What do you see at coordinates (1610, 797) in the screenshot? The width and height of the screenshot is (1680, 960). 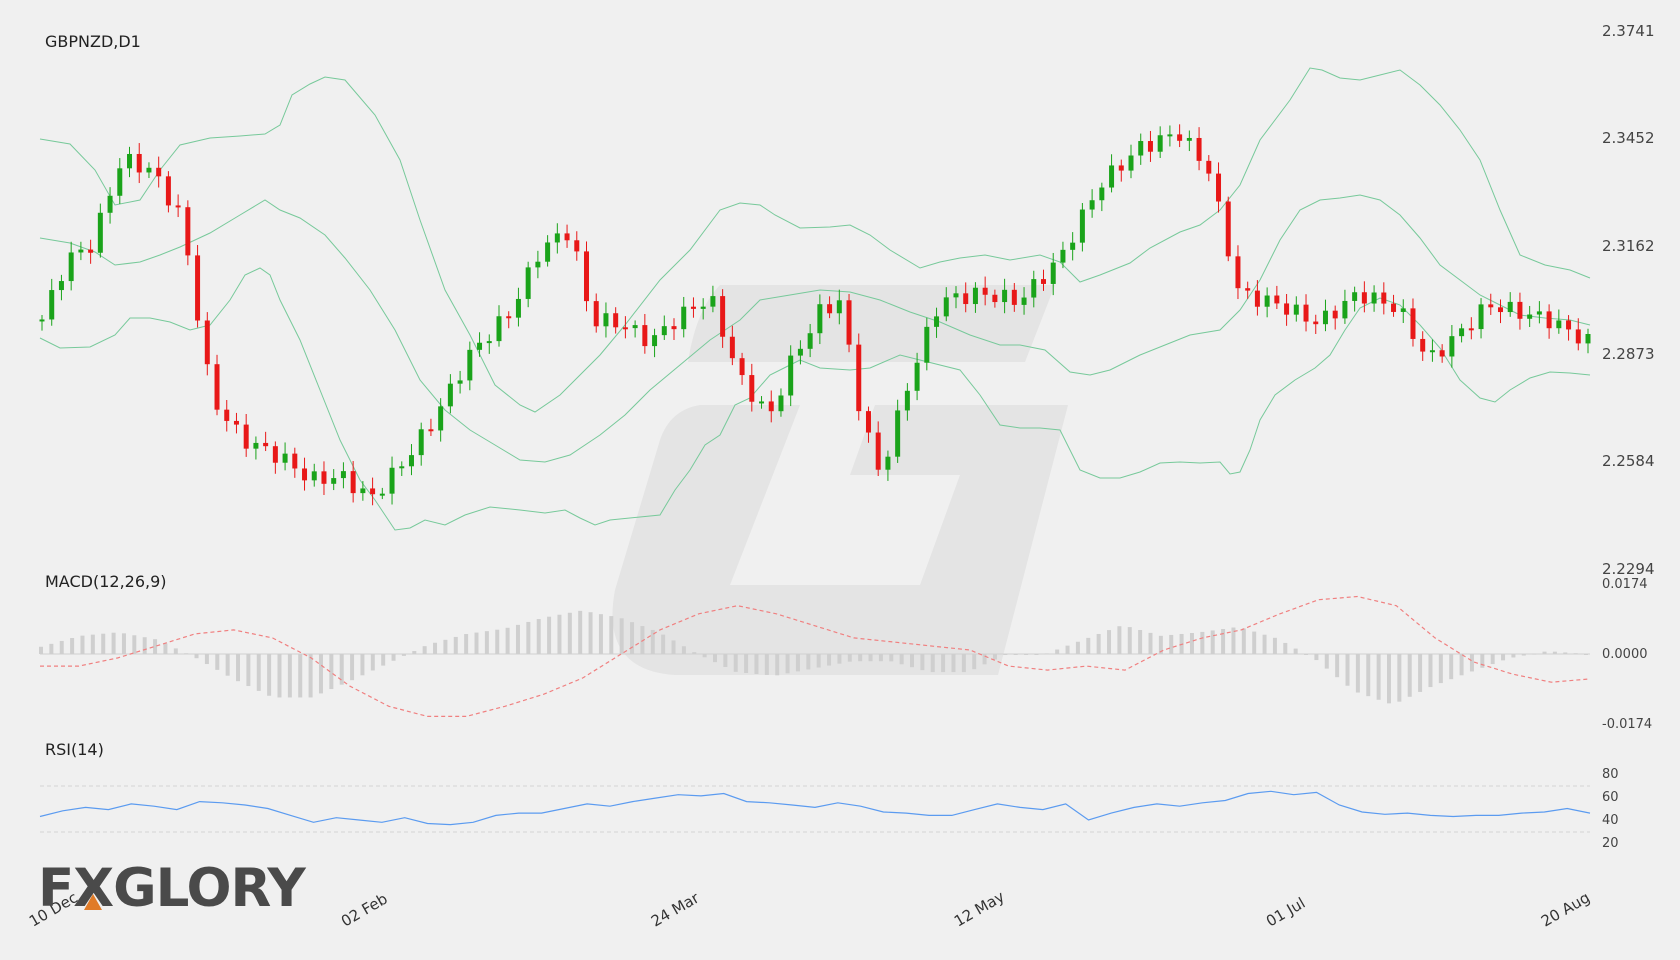 I see `rsi-axis-label: 60` at bounding box center [1610, 797].